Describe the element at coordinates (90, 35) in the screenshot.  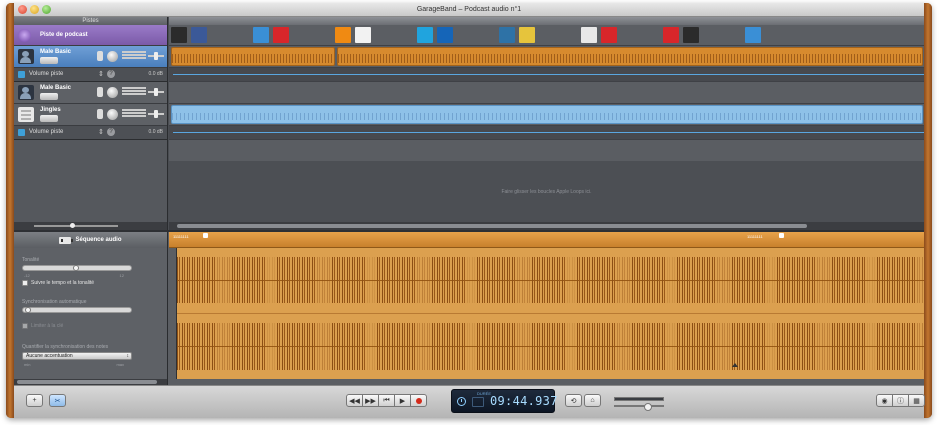
I see `track-header-podcast: Piste de podcast` at that location.